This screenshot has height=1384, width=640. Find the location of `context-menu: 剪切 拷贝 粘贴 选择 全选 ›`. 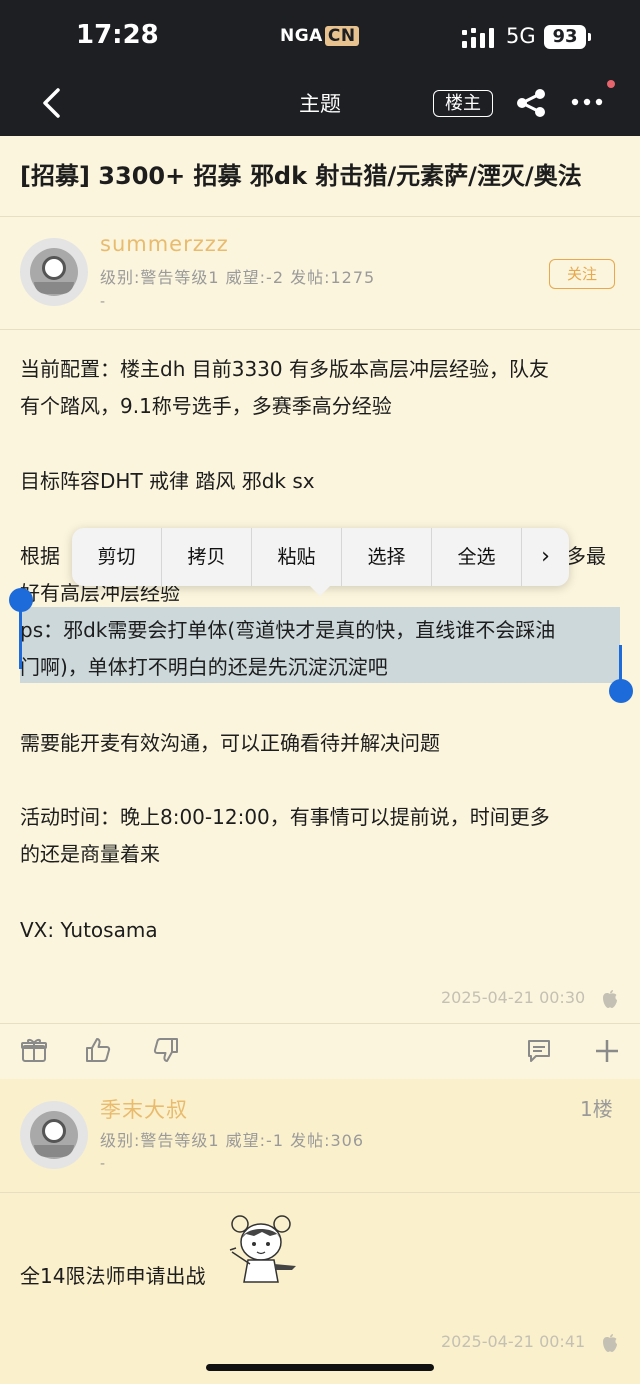

context-menu: 剪切 拷贝 粘贴 选择 全选 › is located at coordinates (320, 557).